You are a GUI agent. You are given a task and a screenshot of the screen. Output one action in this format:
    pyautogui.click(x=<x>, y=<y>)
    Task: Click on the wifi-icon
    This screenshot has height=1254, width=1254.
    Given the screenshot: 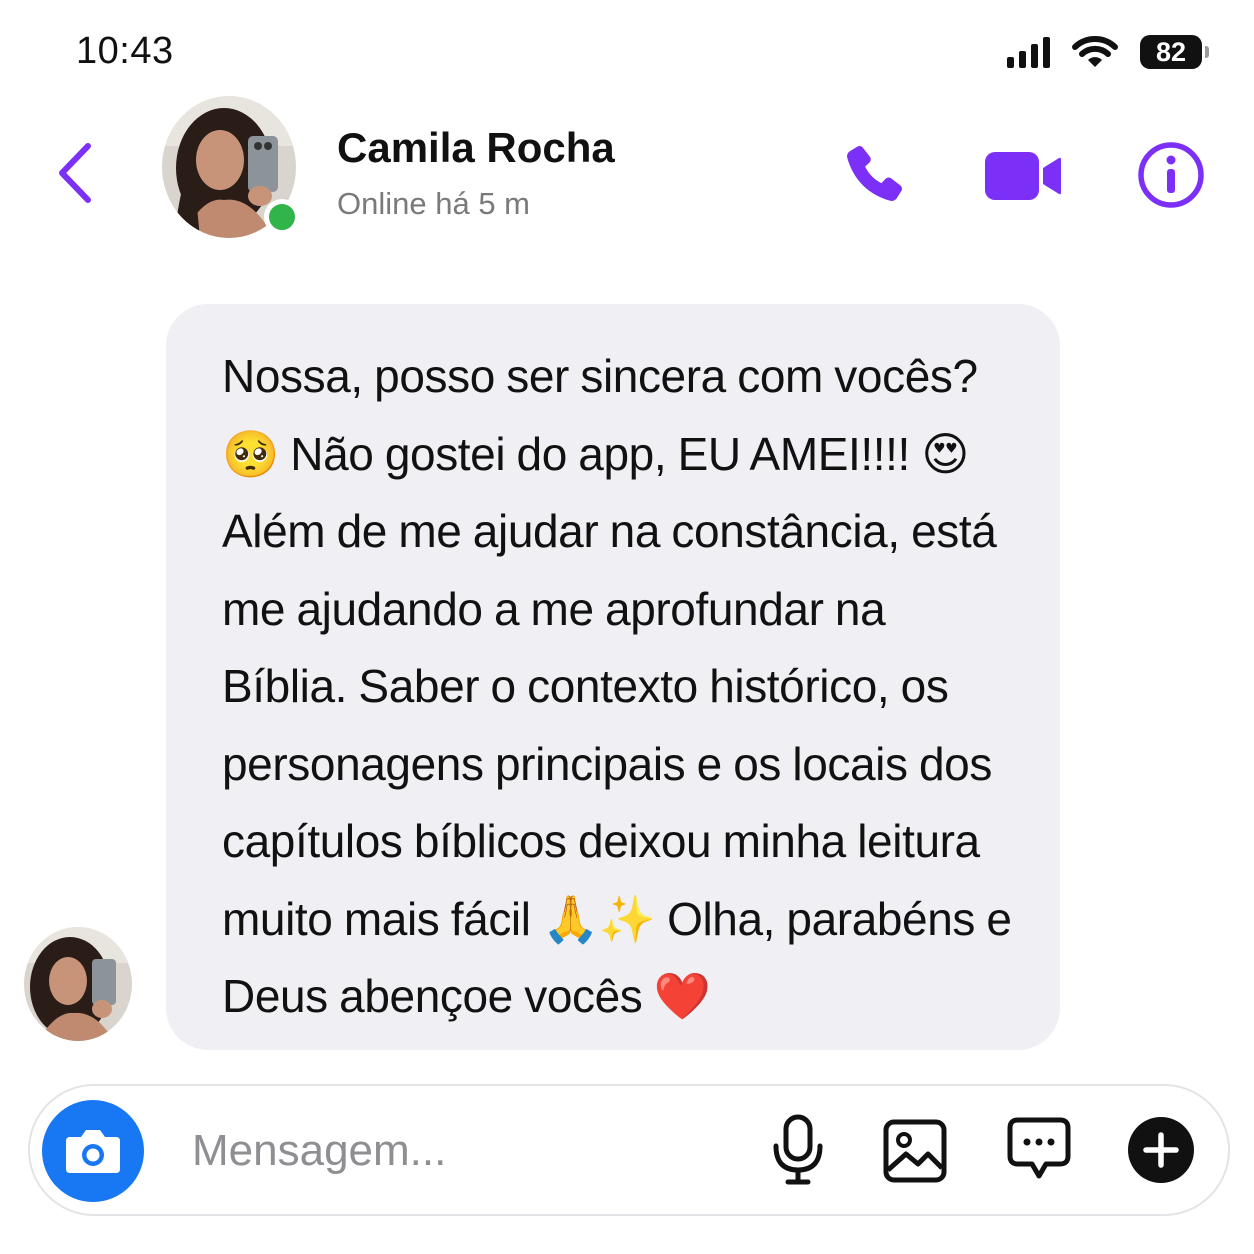 What is the action you would take?
    pyautogui.click(x=1095, y=51)
    